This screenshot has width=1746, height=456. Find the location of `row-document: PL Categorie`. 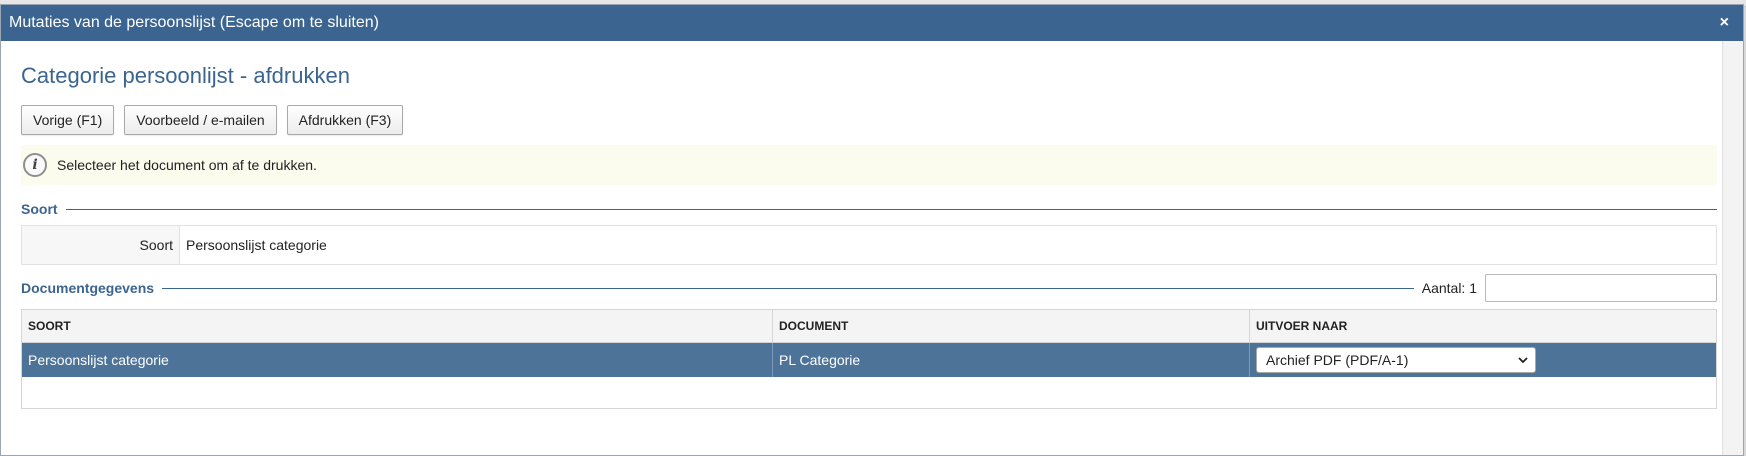

row-document: PL Categorie is located at coordinates (1011, 360).